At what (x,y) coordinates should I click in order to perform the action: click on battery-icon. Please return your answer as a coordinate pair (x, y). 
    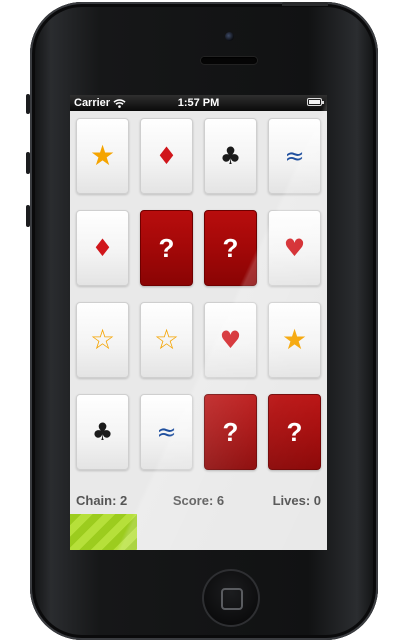
    Looking at the image, I should click on (315, 102).